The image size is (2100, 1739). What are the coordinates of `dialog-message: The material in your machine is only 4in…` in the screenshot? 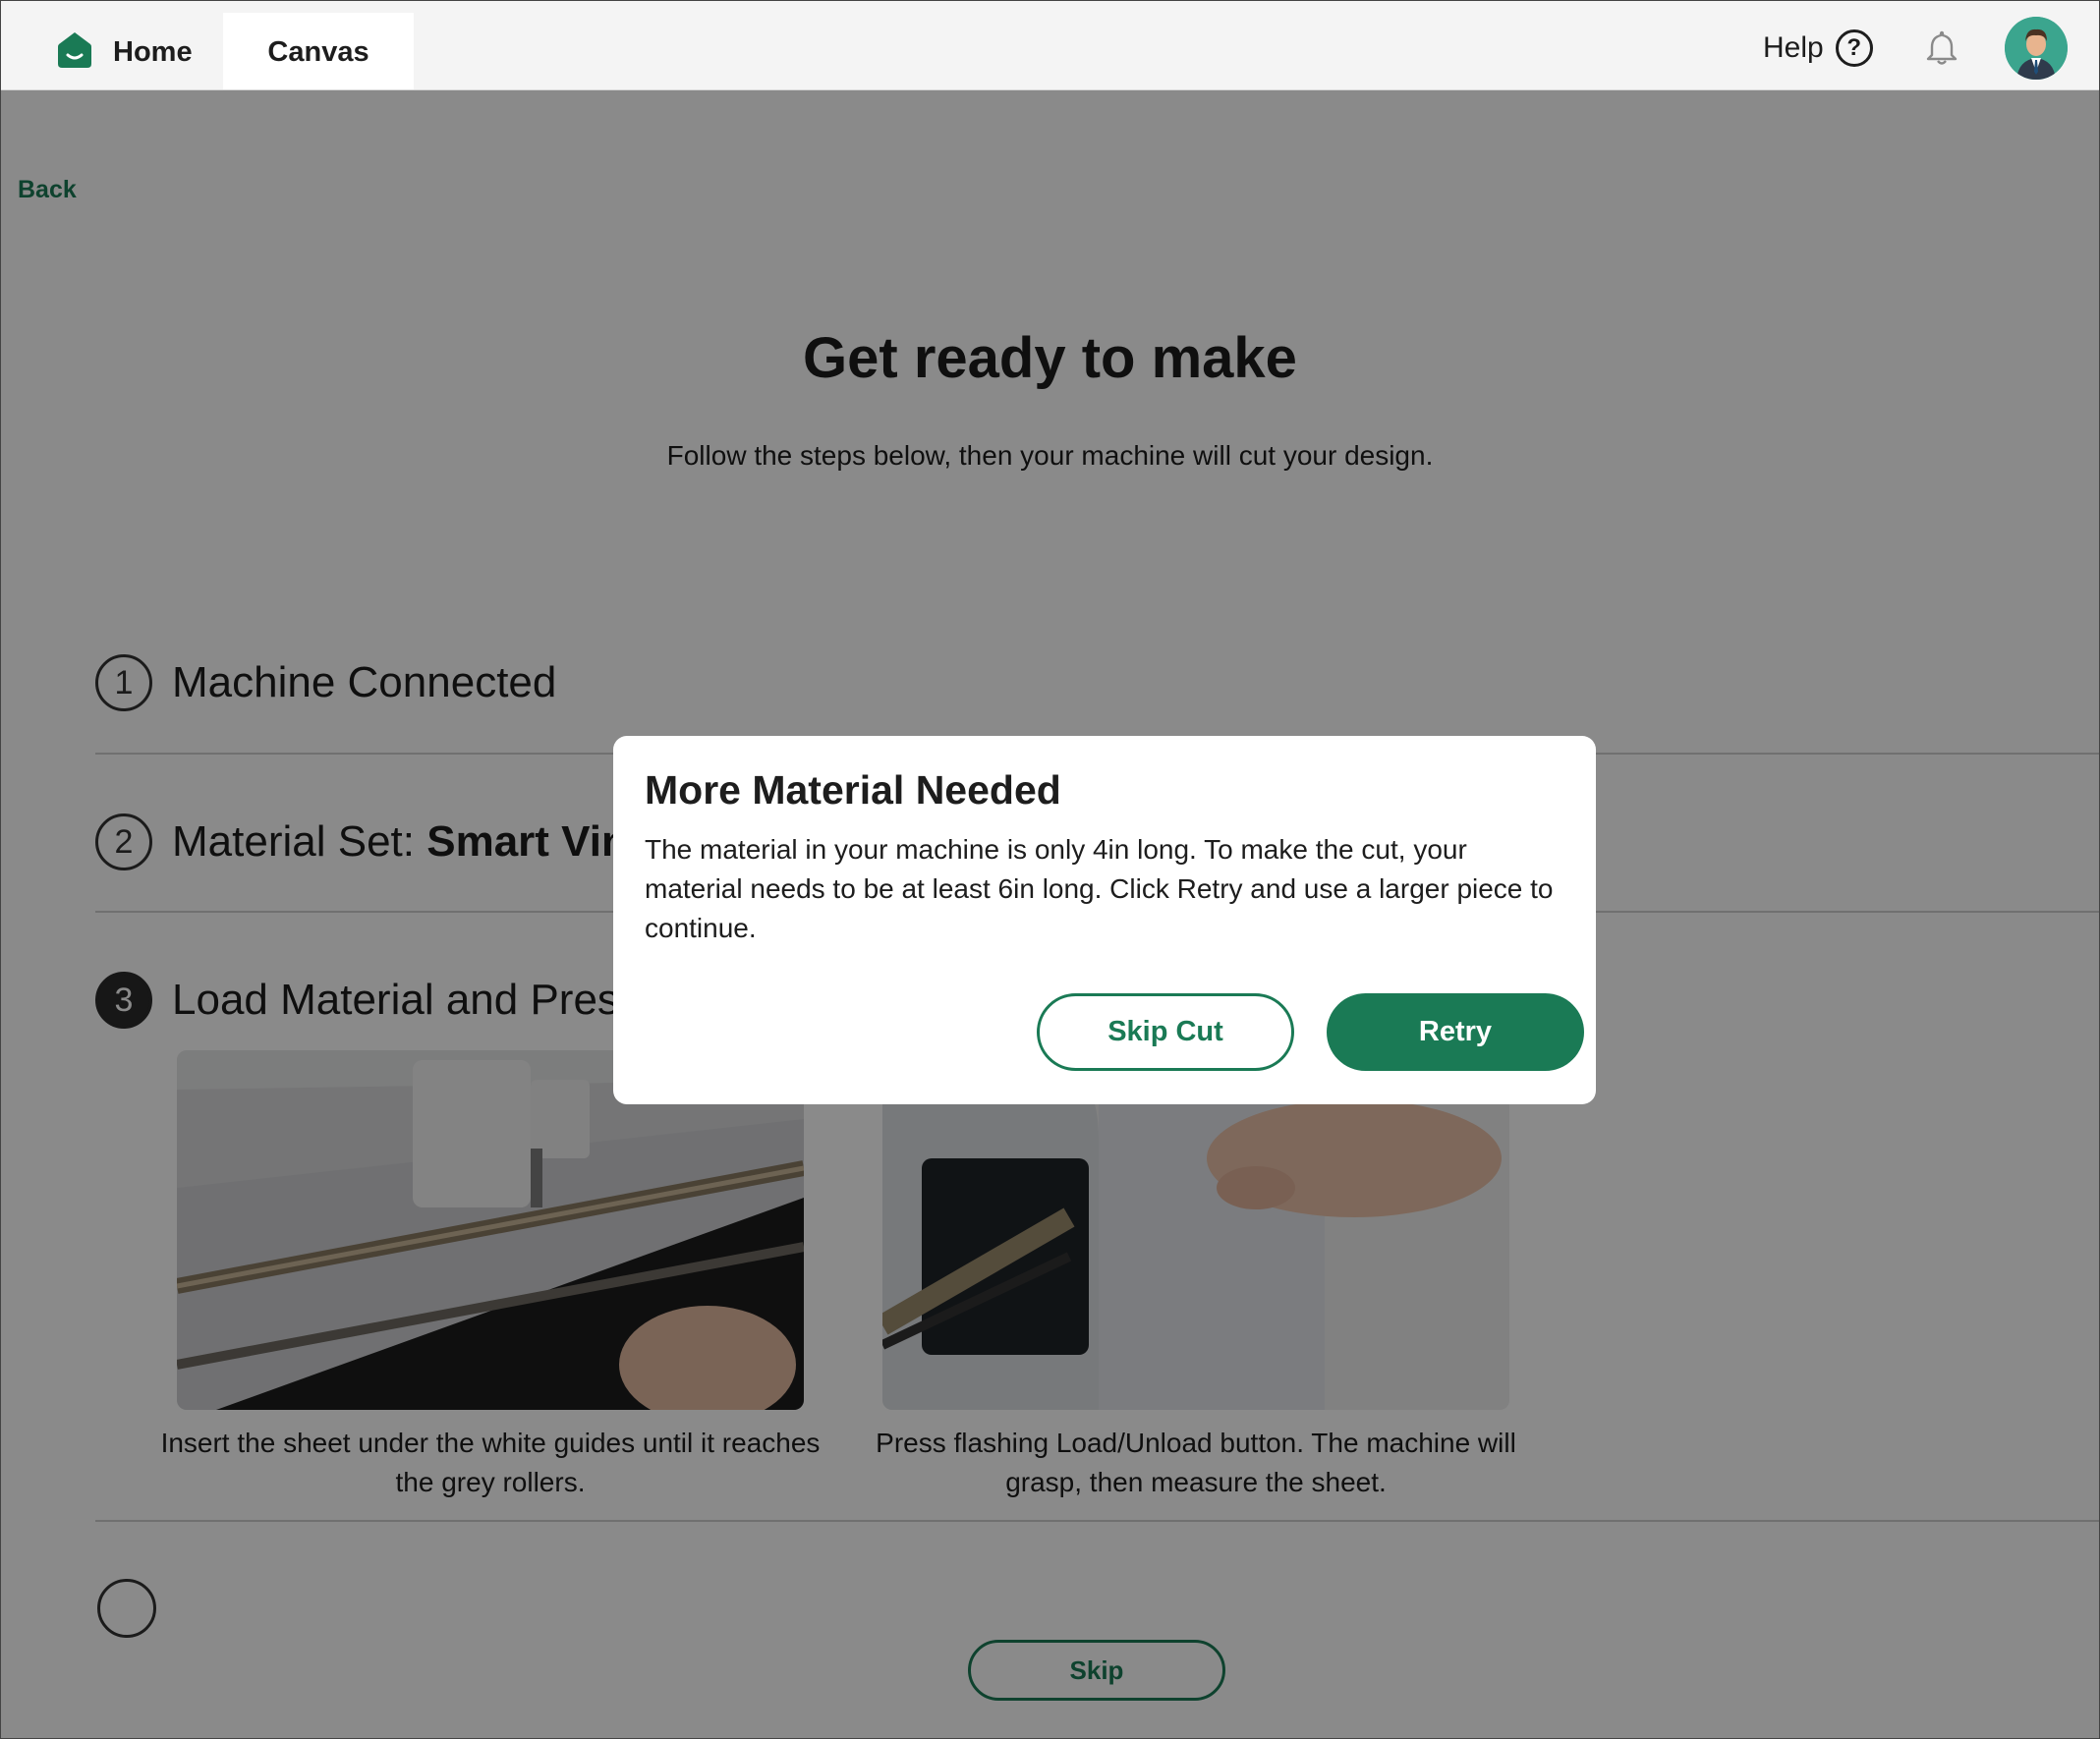 It's located at (1099, 888).